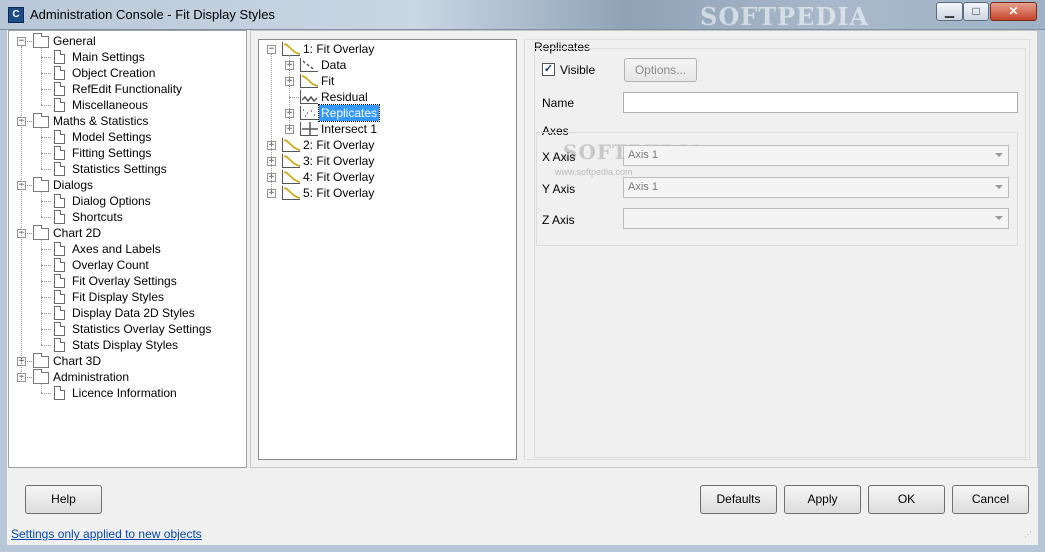 Image resolution: width=1045 pixels, height=552 pixels. What do you see at coordinates (334, 65) in the screenshot?
I see `overlay-child-label: Data` at bounding box center [334, 65].